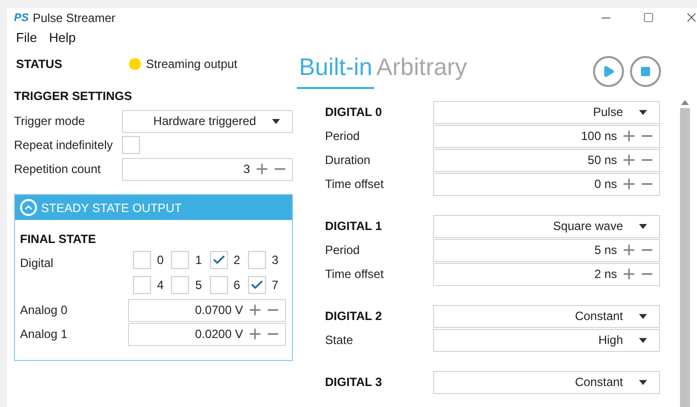 The image size is (697, 407). I want to click on scroll-up-icon, so click(685, 102).